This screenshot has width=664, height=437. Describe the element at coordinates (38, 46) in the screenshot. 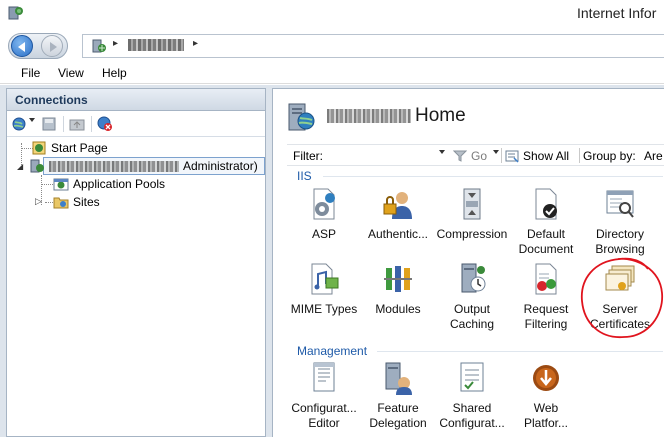

I see `navigation-buttons` at that location.